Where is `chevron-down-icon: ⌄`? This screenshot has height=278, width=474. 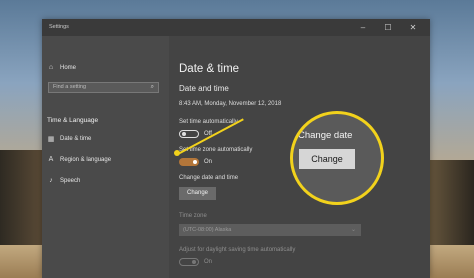
chevron-down-icon: ⌄ is located at coordinates (353, 230).